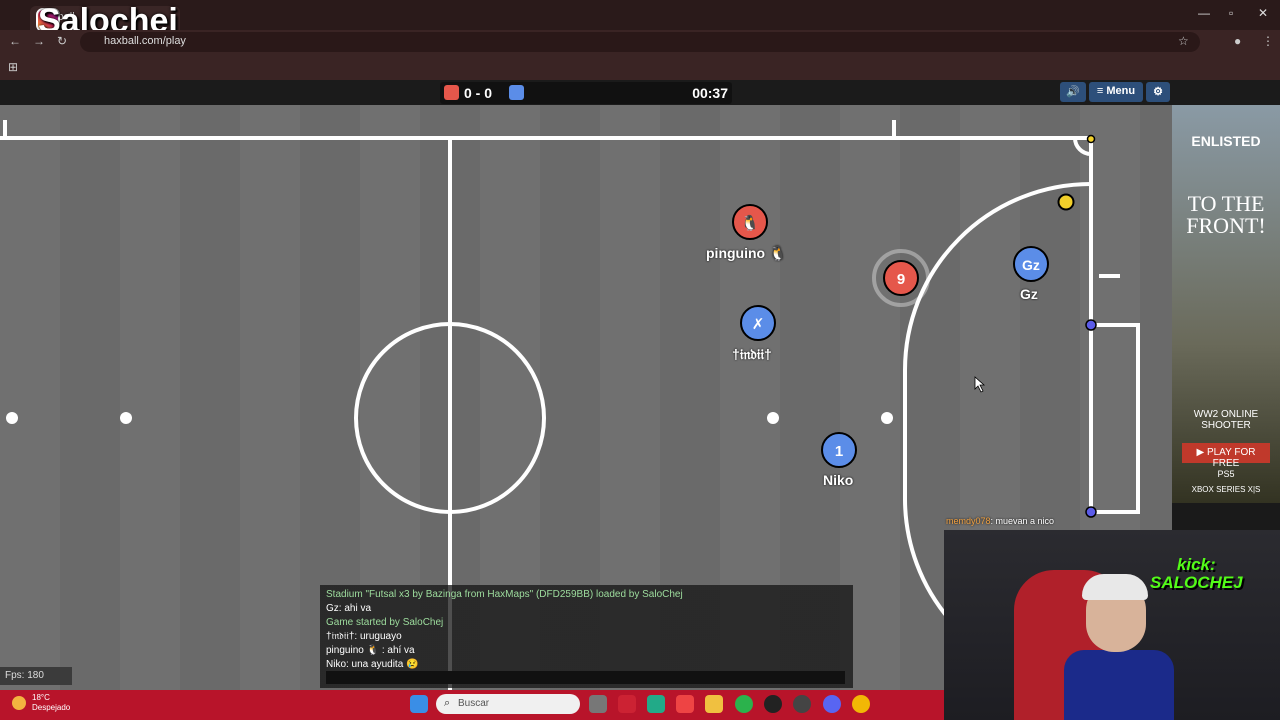 The width and height of the screenshot is (1280, 720). What do you see at coordinates (1029, 294) in the screenshot?
I see `player-name-gz: Gz` at bounding box center [1029, 294].